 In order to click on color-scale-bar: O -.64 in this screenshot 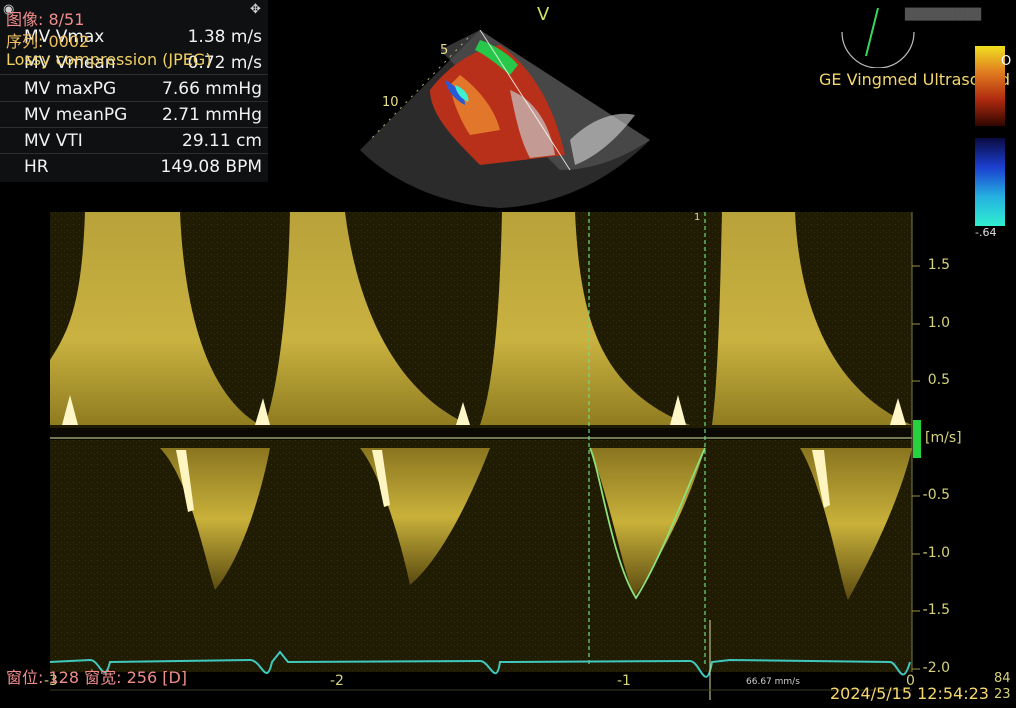, I will do `click(993, 142)`.